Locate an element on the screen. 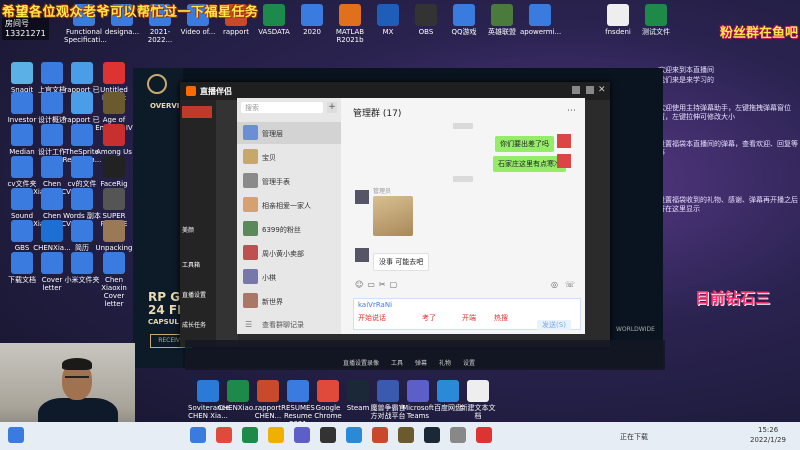  more-icon: ⋯ is located at coordinates (571, 111).